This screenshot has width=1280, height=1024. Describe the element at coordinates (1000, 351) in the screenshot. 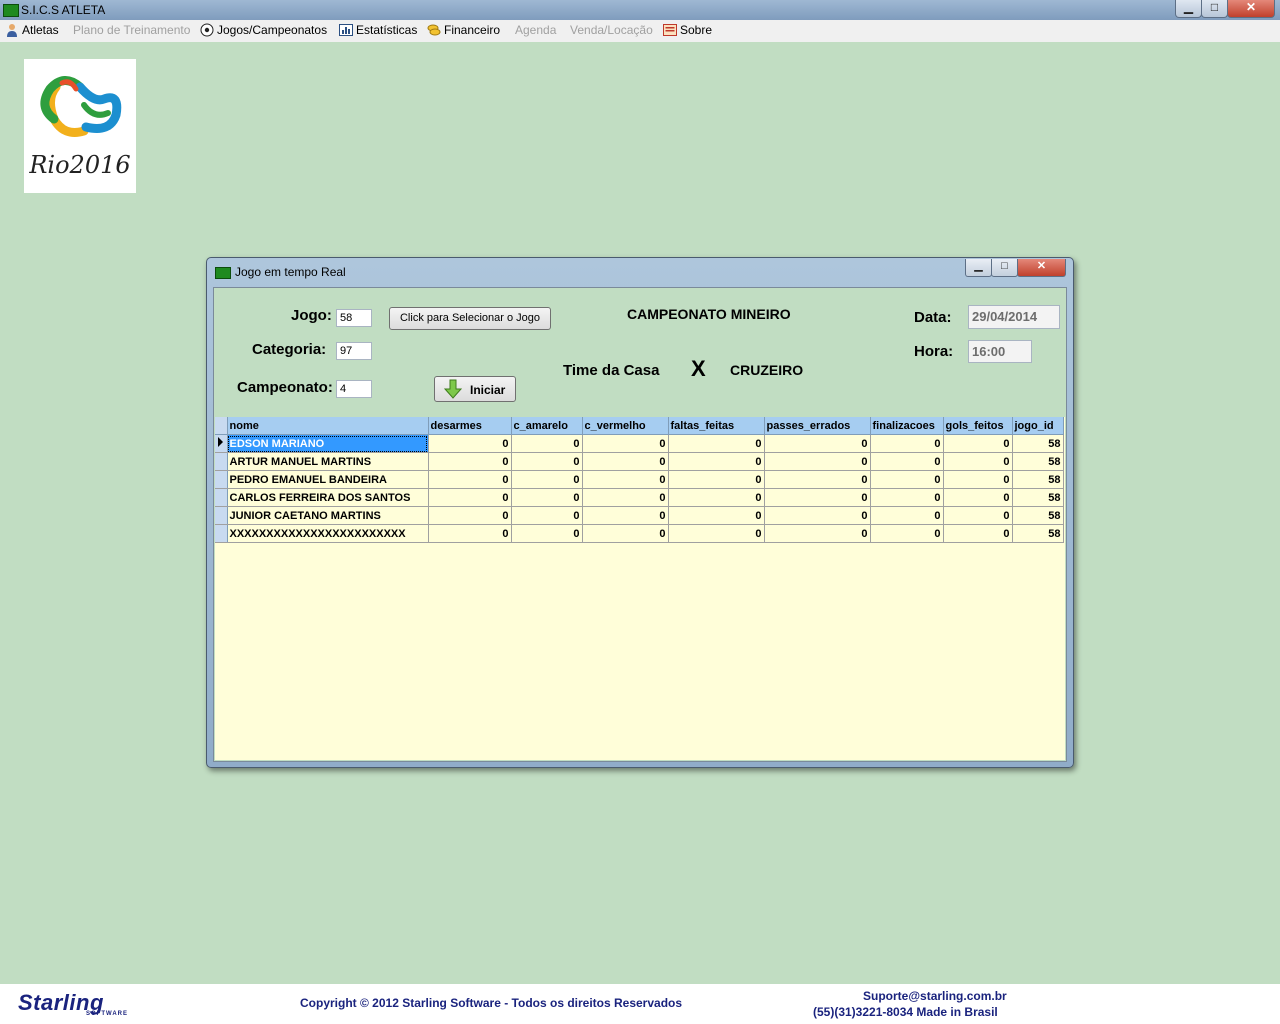

I see `hora-field: 16:00` at that location.